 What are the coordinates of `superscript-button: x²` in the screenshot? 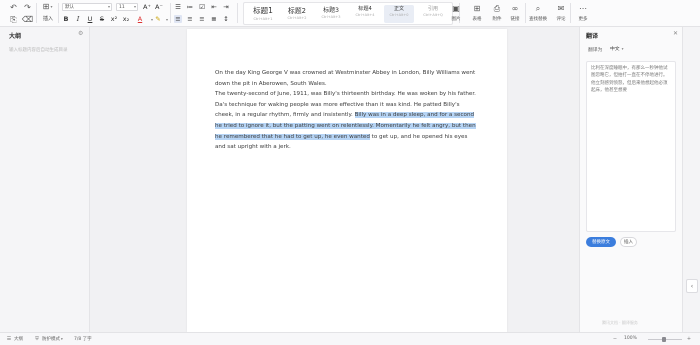 It's located at (114, 19).